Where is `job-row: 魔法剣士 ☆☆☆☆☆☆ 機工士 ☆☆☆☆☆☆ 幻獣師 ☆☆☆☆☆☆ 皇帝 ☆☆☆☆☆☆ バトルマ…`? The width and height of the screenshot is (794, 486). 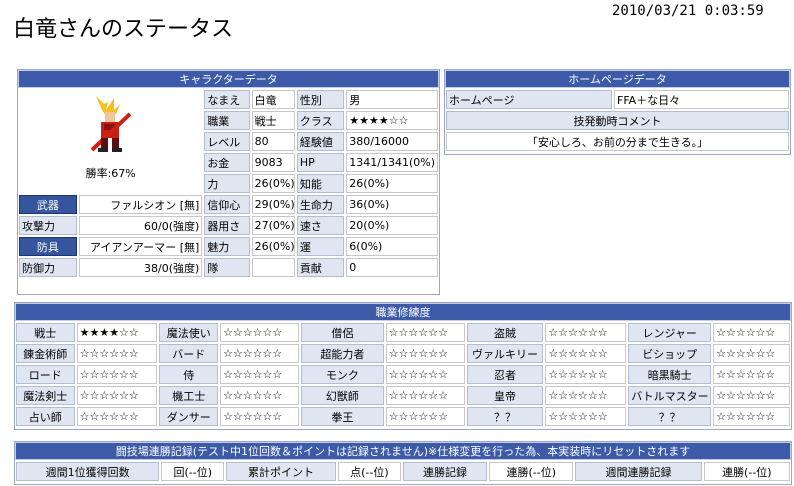
job-row: 魔法剣士 ☆☆☆☆☆☆ 機工士 ☆☆☆☆☆☆ 幻獣師 ☆☆☆☆☆☆ 皇帝 ☆☆☆☆☆☆ バトルマ… is located at coordinates (403, 395).